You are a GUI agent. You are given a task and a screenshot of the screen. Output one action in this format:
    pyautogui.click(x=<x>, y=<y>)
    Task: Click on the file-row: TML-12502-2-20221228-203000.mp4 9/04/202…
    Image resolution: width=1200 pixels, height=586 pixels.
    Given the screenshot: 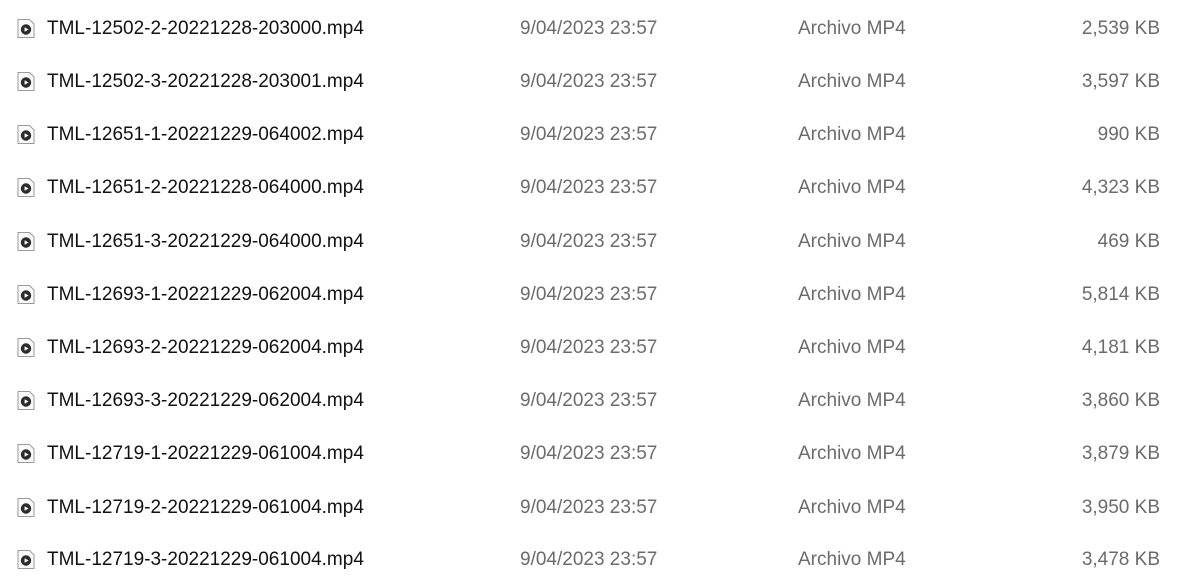 What is the action you would take?
    pyautogui.click(x=600, y=28)
    